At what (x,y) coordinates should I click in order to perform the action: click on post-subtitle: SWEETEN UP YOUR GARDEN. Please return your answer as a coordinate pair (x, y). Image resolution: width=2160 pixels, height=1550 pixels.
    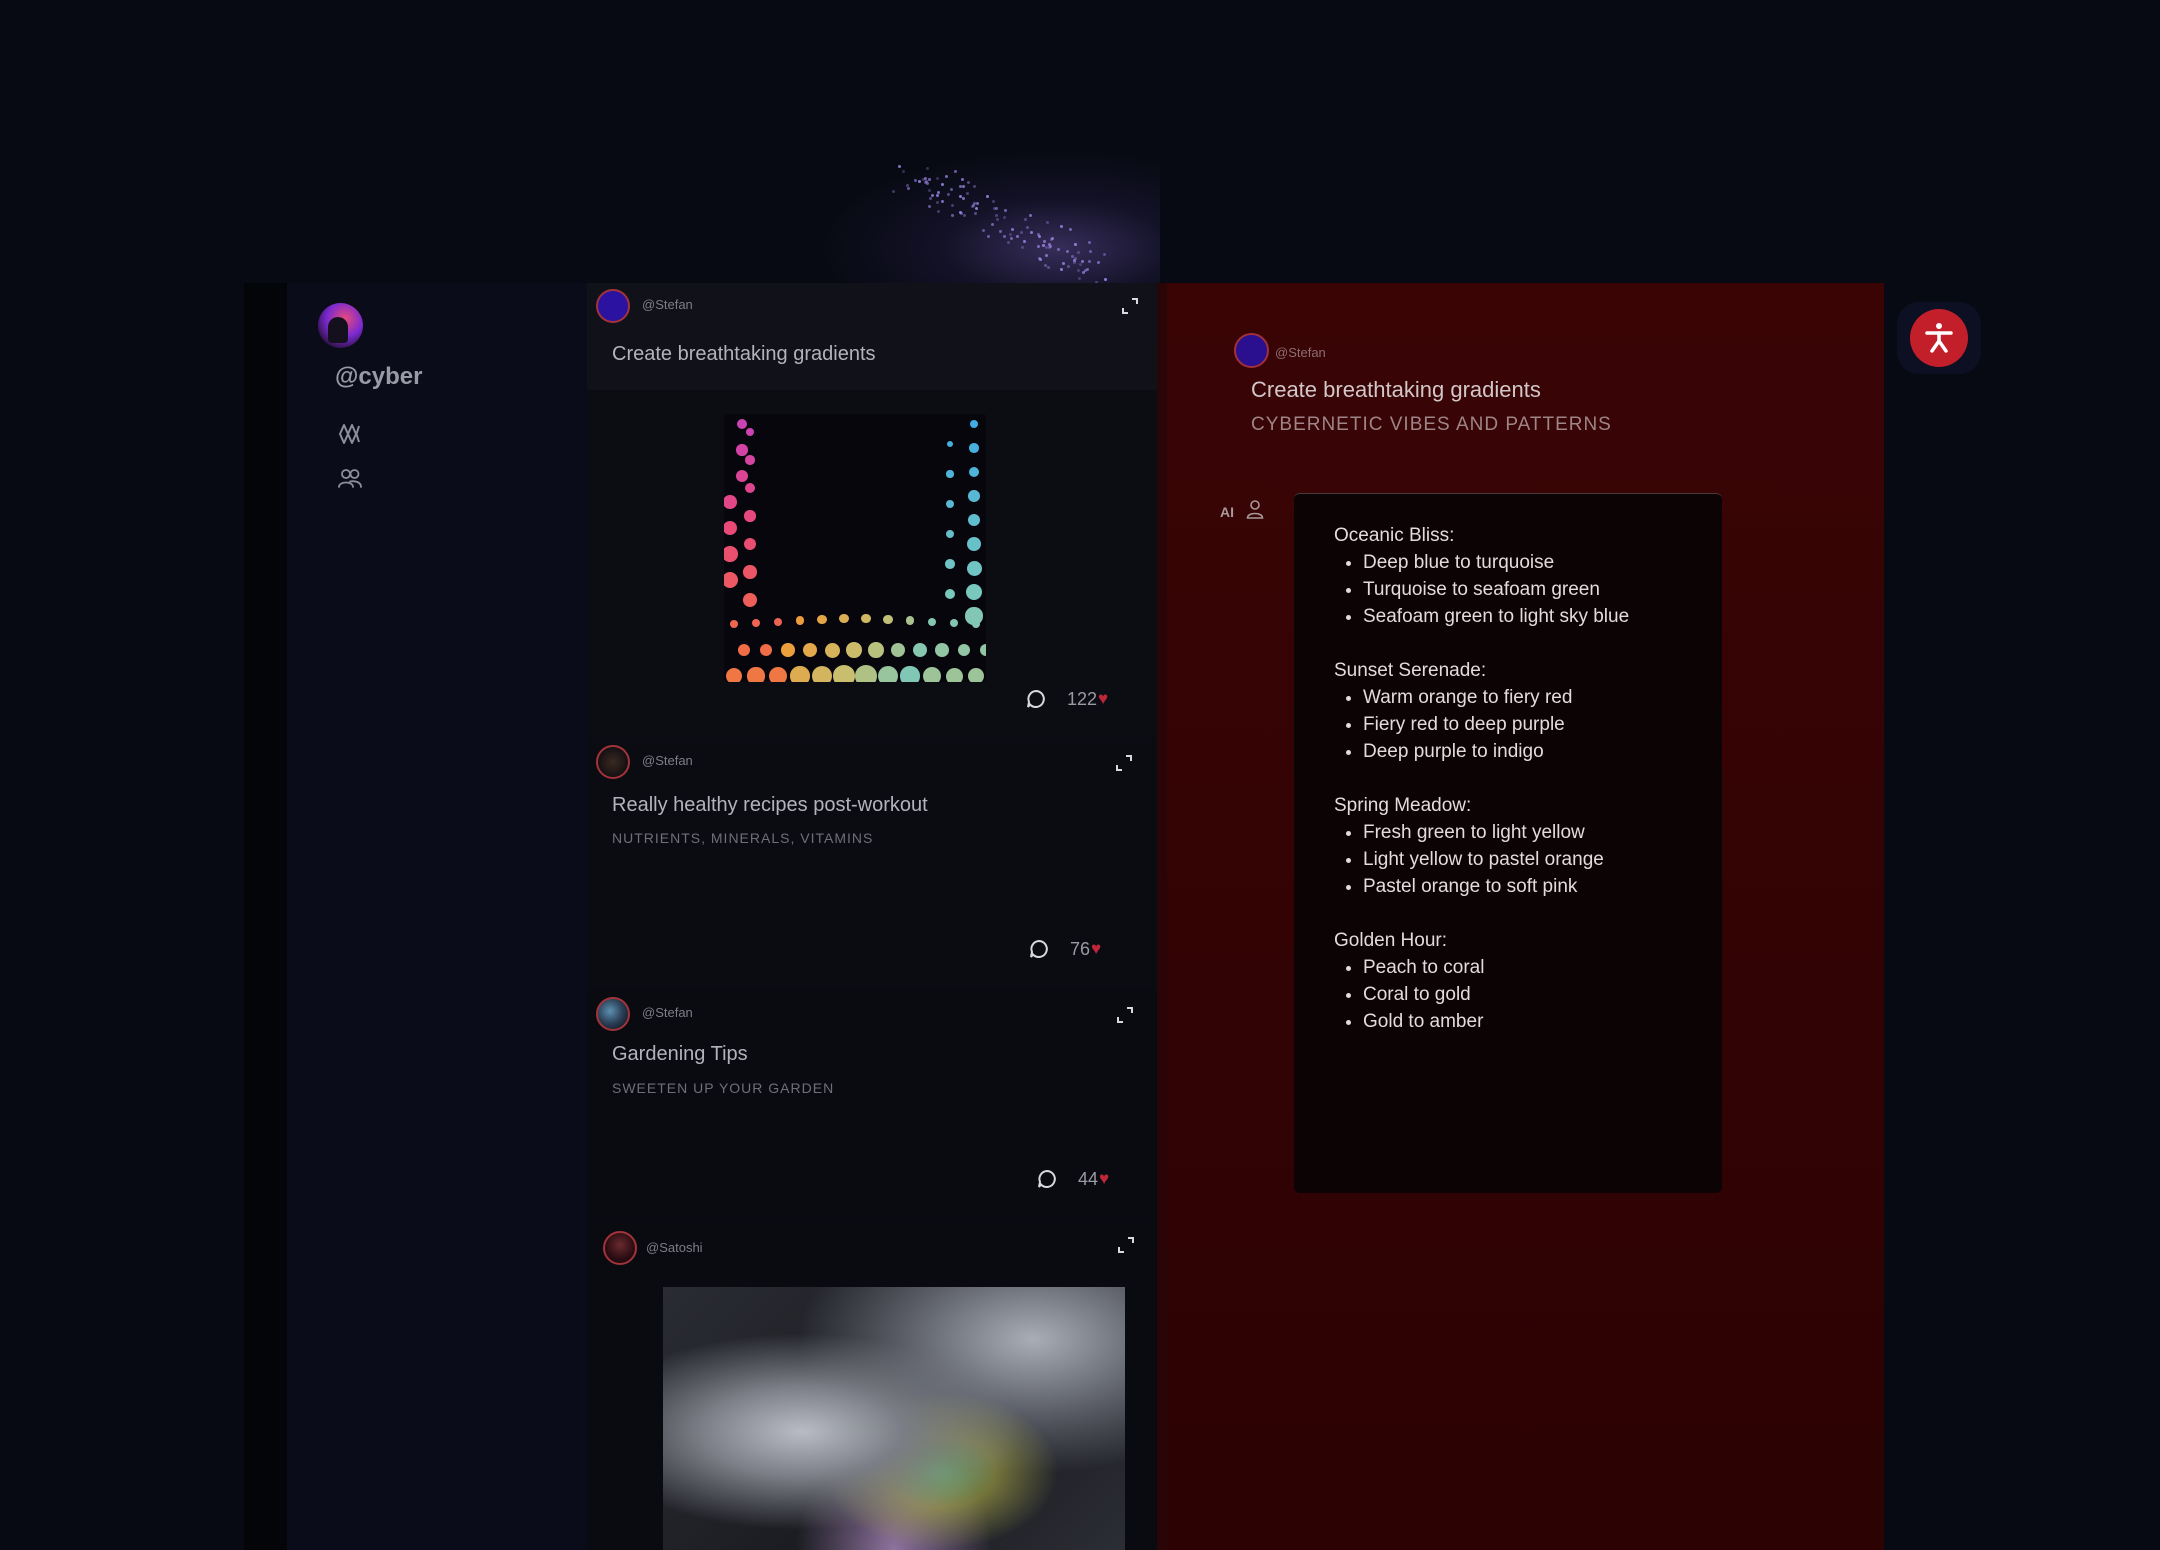
    Looking at the image, I should click on (723, 1088).